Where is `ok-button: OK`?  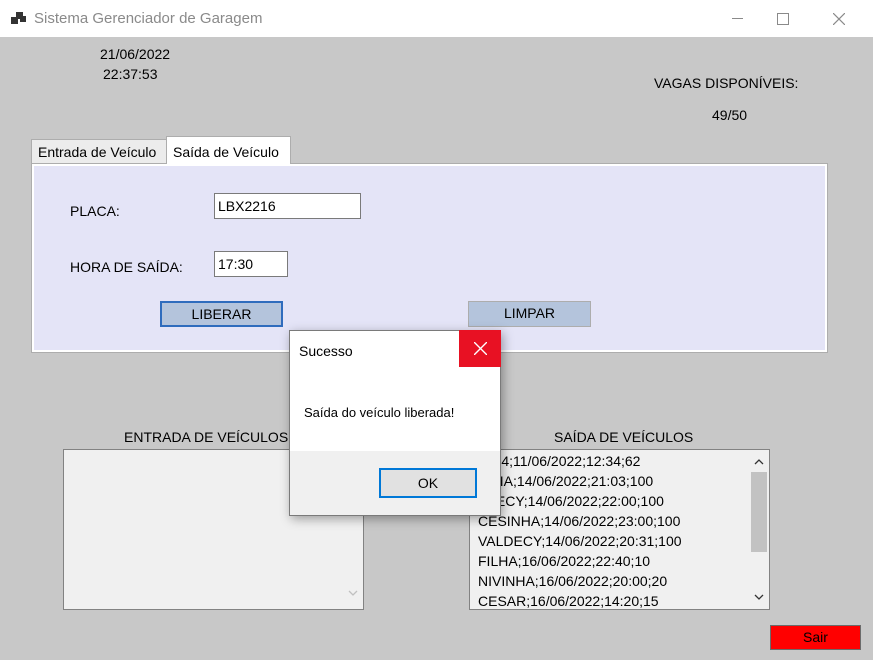 ok-button: OK is located at coordinates (428, 483).